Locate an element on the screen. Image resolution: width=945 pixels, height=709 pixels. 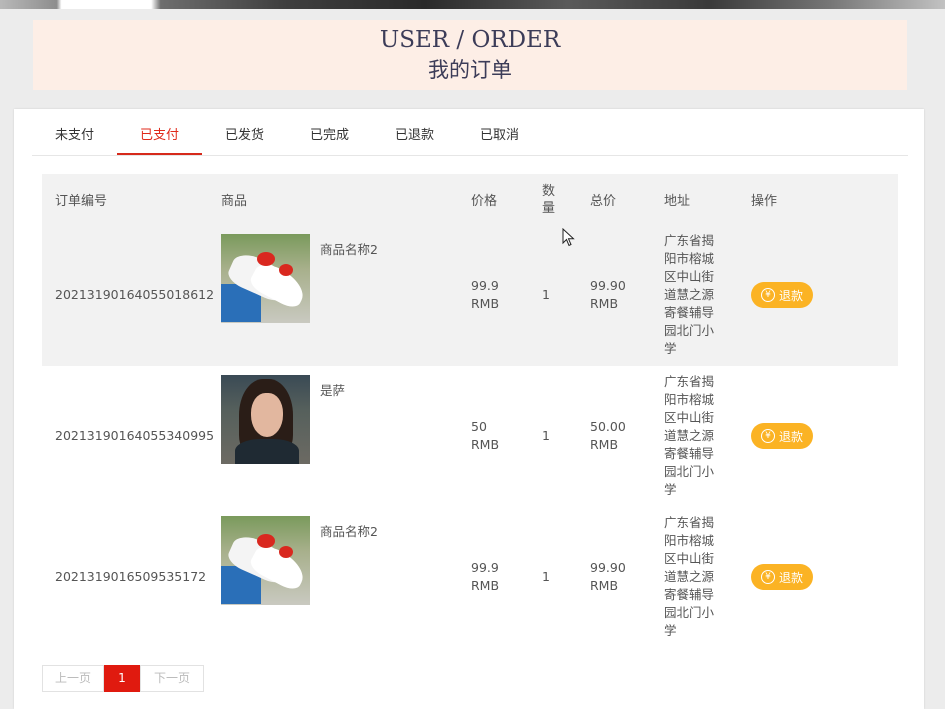
header-price: 价格 is located at coordinates (484, 201).